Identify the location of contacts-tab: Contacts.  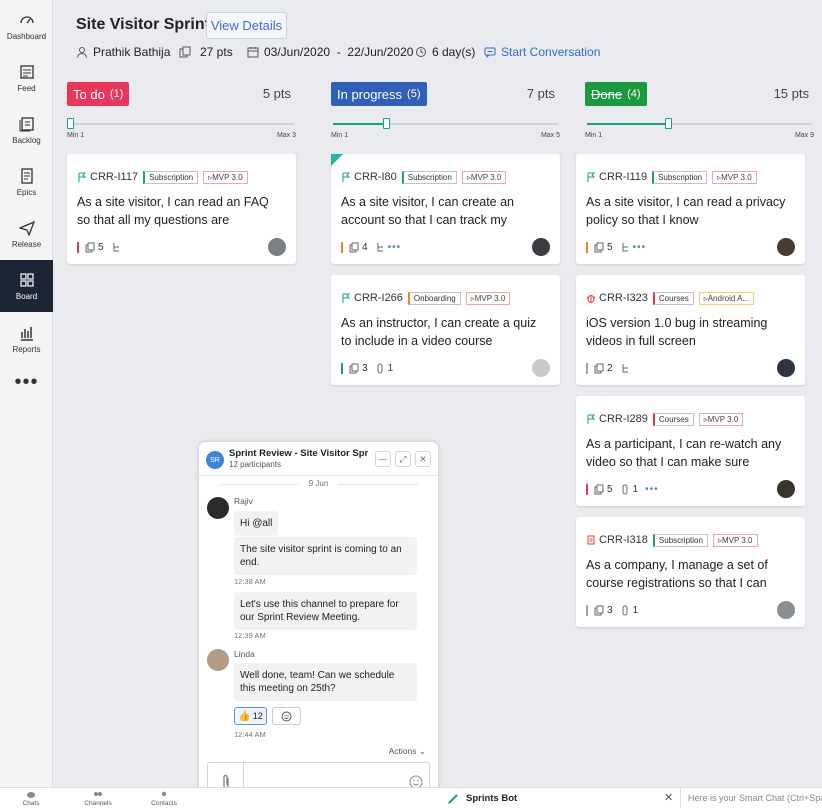
(164, 799).